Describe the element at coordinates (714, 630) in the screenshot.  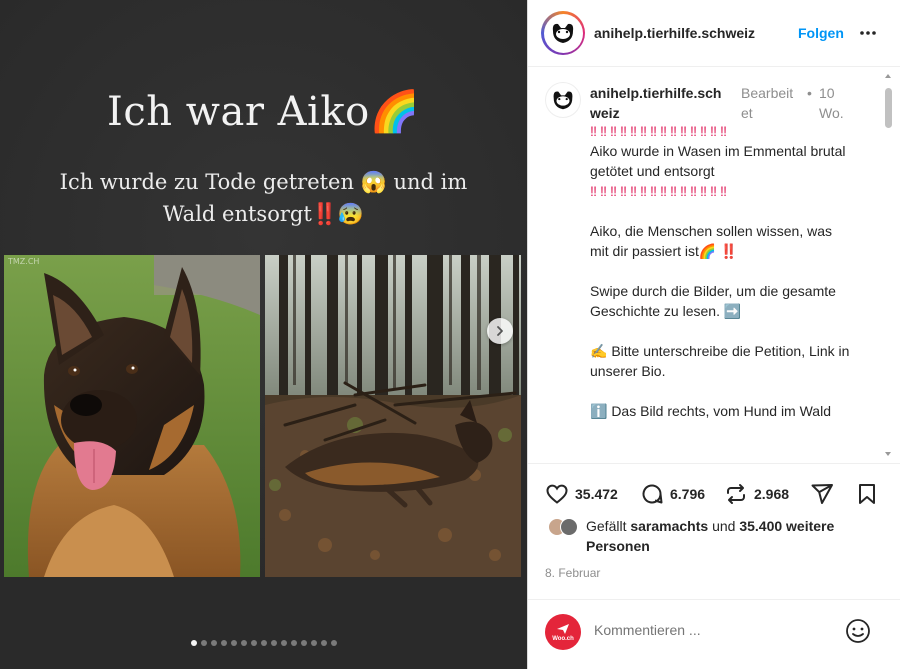
I see `comment-input` at that location.